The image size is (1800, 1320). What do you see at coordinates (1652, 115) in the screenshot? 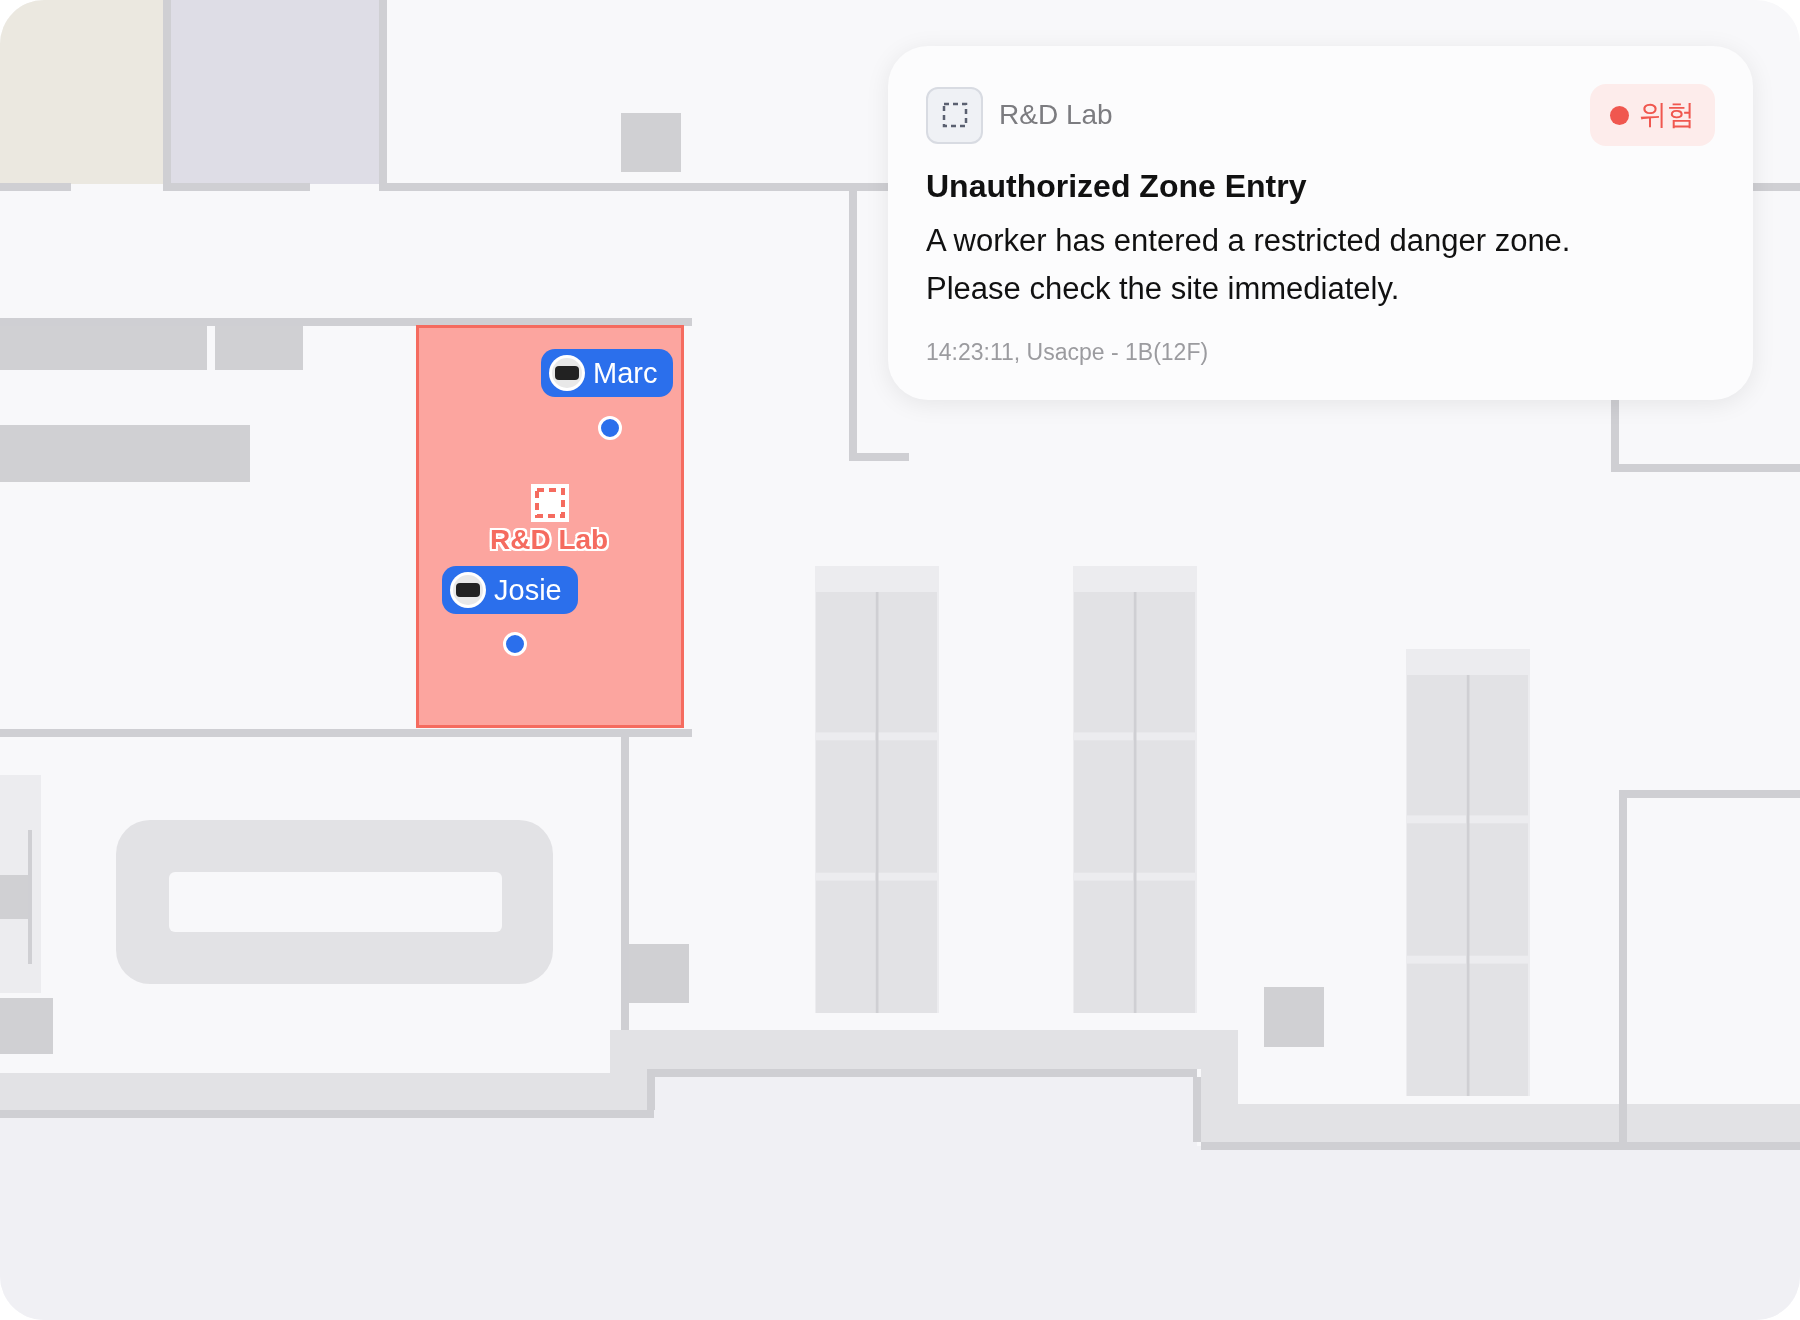
I see `danger-badge: 위험` at bounding box center [1652, 115].